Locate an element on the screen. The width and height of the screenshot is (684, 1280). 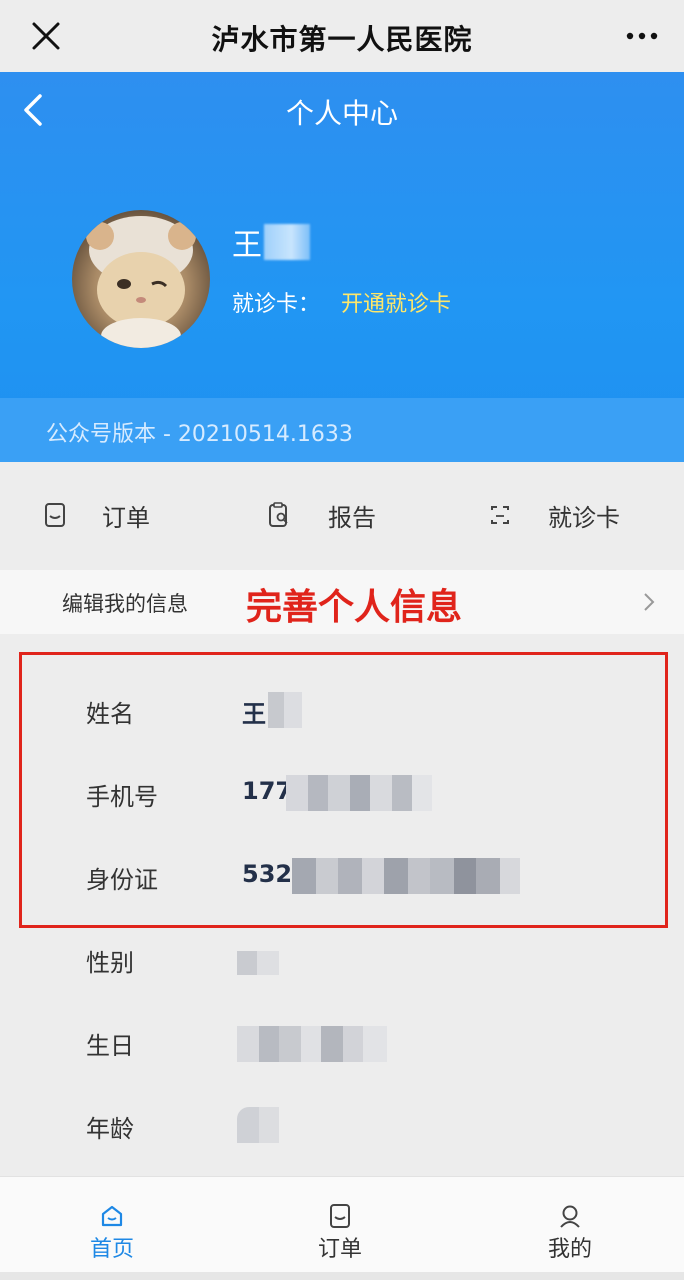
avatar is located at coordinates (141, 279).